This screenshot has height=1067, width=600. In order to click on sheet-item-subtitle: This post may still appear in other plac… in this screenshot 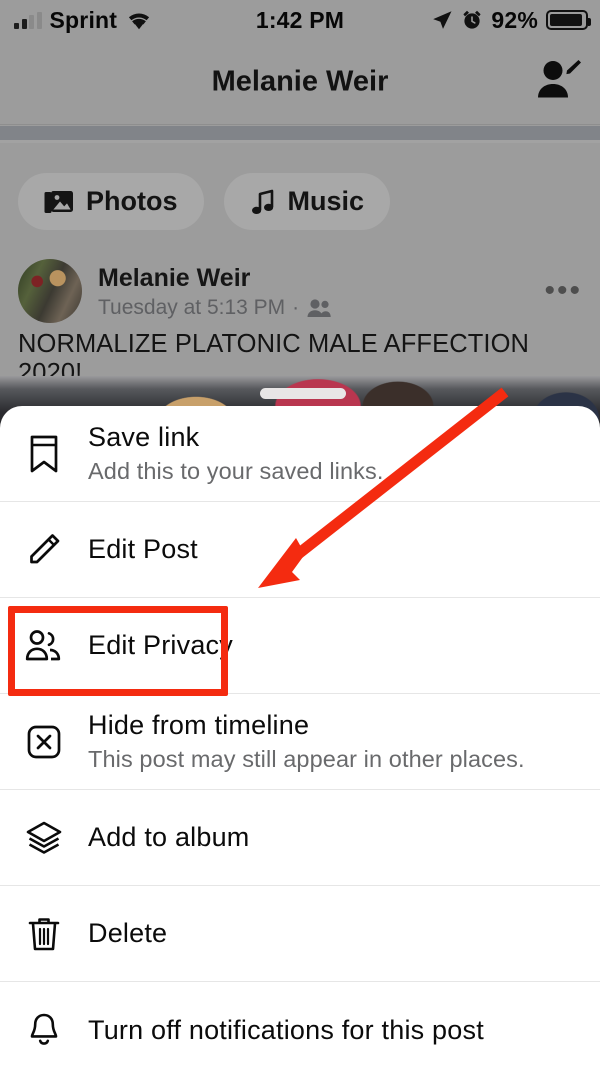, I will do `click(306, 759)`.